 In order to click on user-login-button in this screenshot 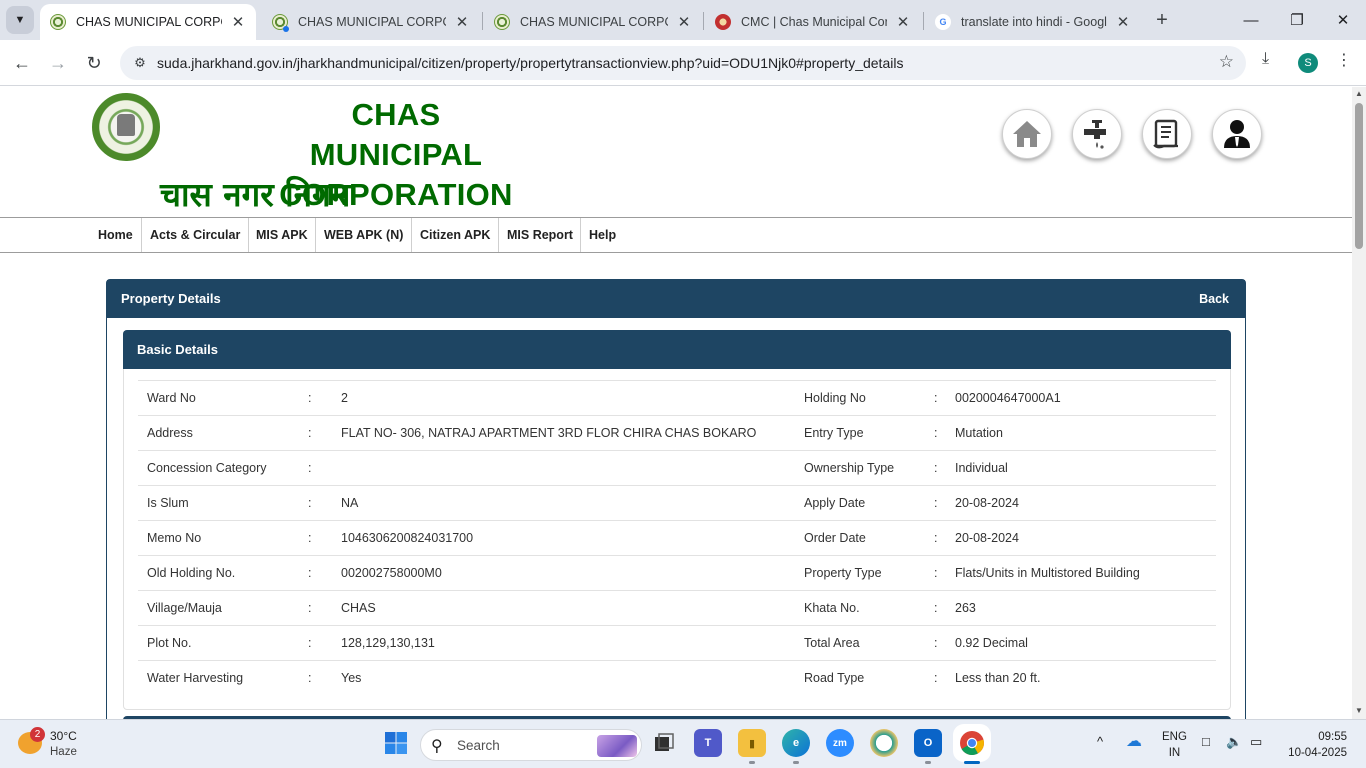, I will do `click(1237, 134)`.